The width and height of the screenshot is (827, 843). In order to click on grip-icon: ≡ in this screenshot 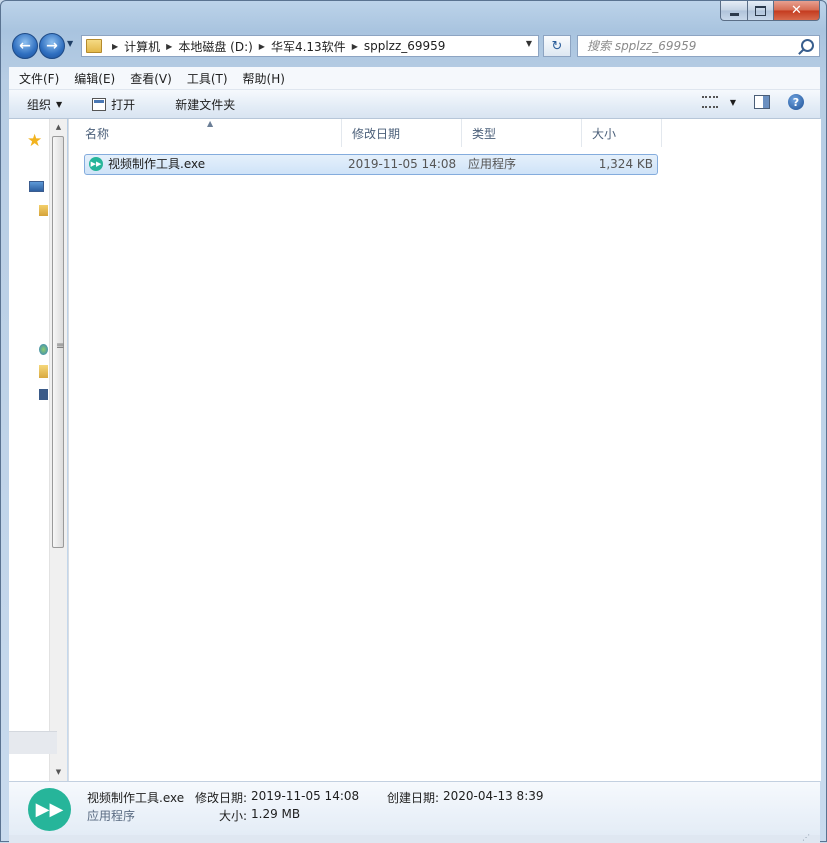, I will do `click(60, 346)`.